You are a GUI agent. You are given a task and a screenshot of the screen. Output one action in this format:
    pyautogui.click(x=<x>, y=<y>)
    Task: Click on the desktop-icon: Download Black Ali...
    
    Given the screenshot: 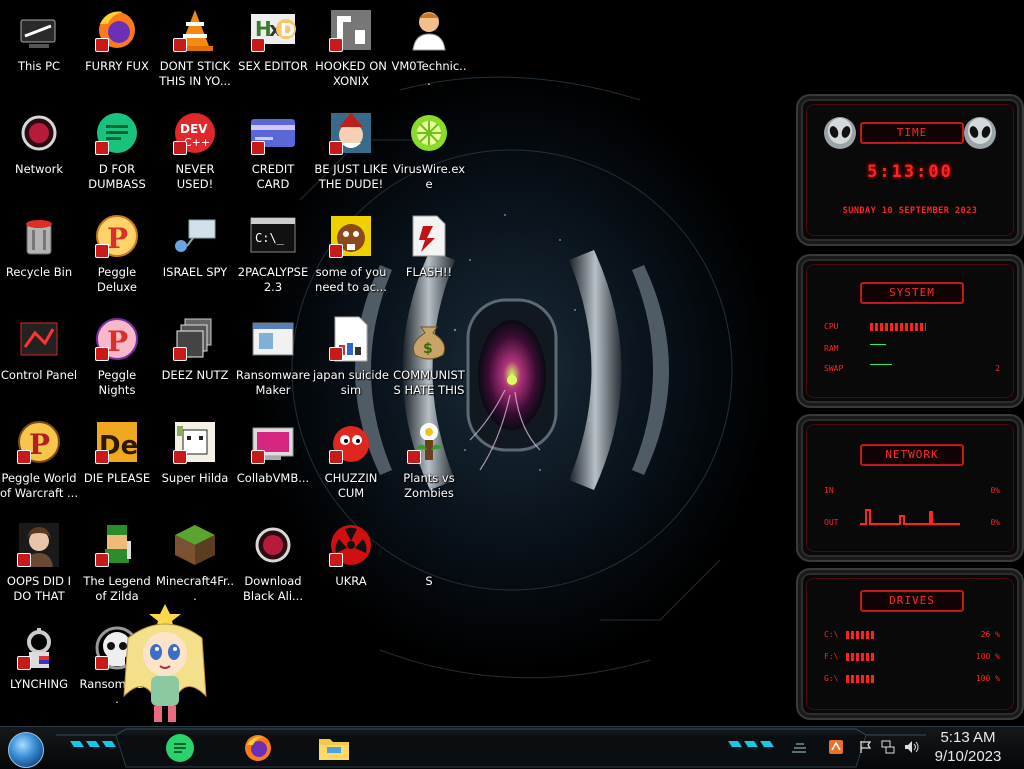 What is the action you would take?
    pyautogui.click(x=273, y=566)
    